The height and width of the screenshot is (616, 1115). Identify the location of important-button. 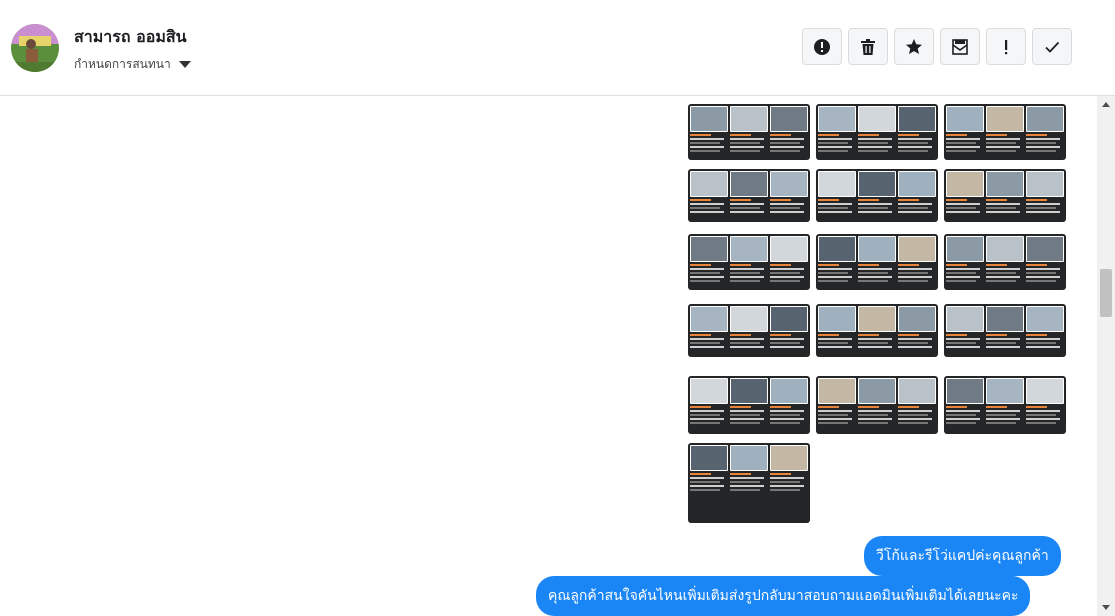
(1006, 46).